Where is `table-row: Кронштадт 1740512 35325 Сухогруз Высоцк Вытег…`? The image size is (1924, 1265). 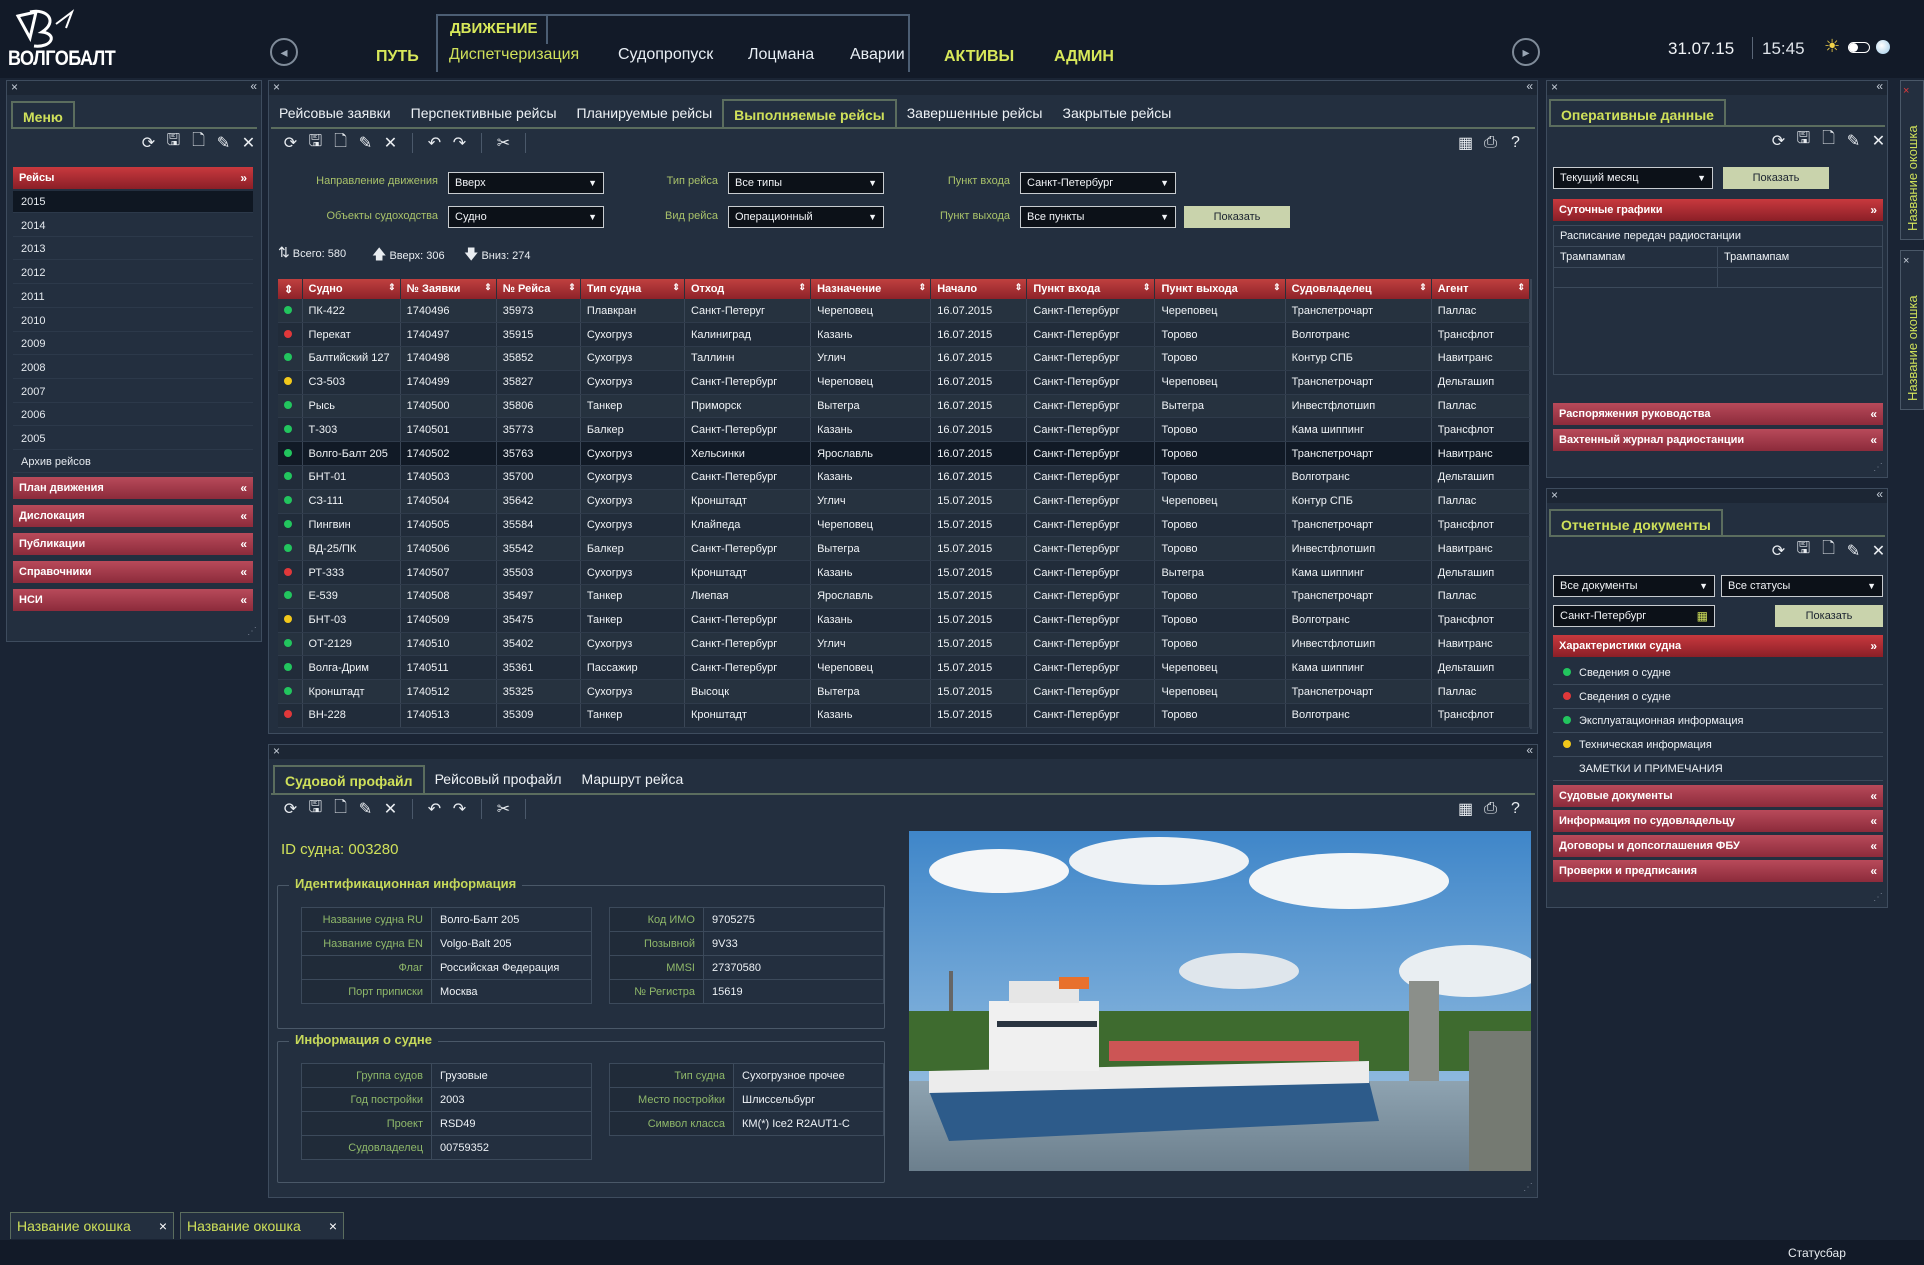 table-row: Кронштадт 1740512 35325 Сухогруз Высоцк Вытег… is located at coordinates (904, 692).